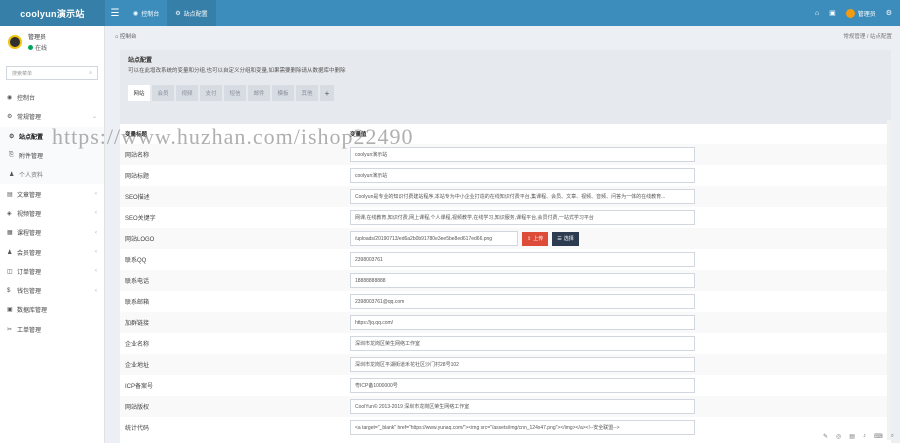  What do you see at coordinates (37, 38) in the screenshot?
I see `user-name: 管理员` at bounding box center [37, 38].